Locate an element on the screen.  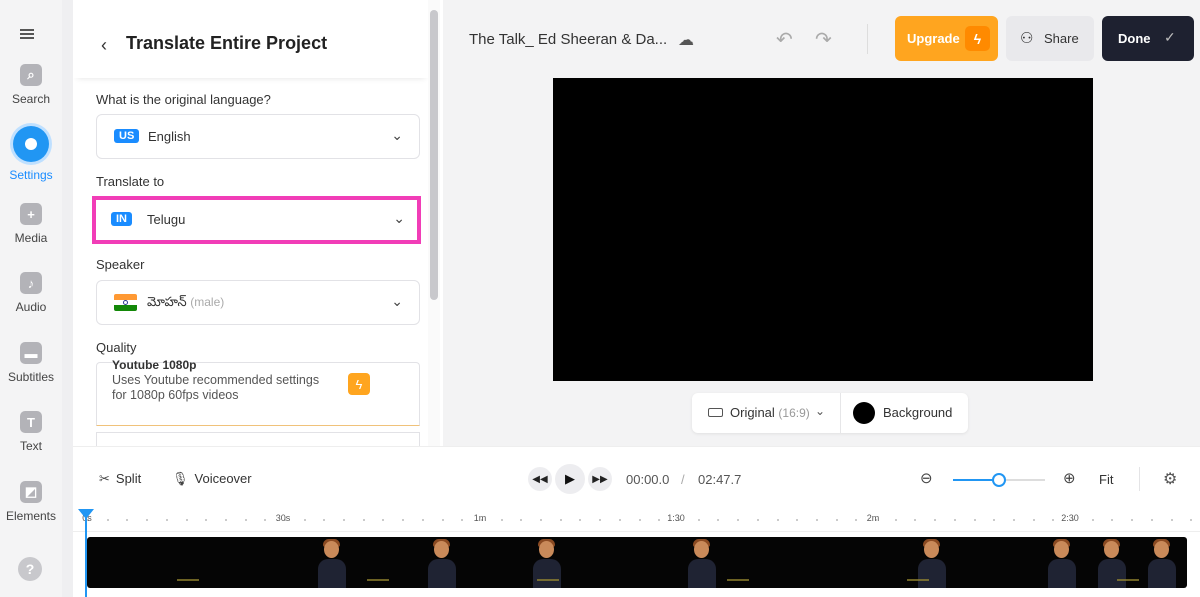
add-person-icon: ⚇ is located at coordinates (1027, 38).